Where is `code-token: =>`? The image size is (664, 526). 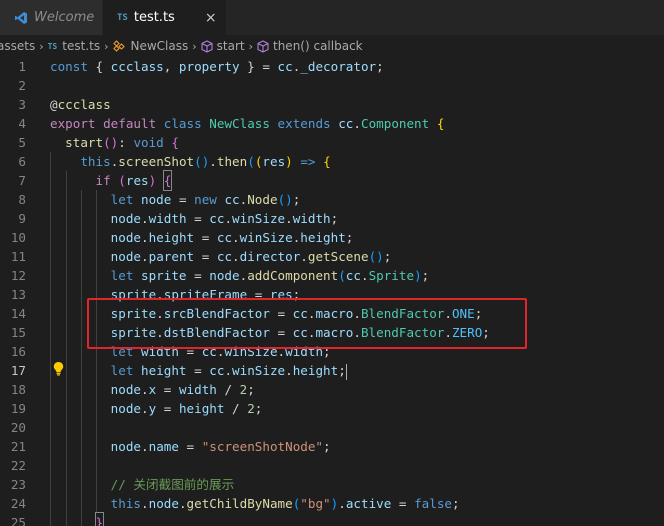
code-token: => is located at coordinates (308, 161).